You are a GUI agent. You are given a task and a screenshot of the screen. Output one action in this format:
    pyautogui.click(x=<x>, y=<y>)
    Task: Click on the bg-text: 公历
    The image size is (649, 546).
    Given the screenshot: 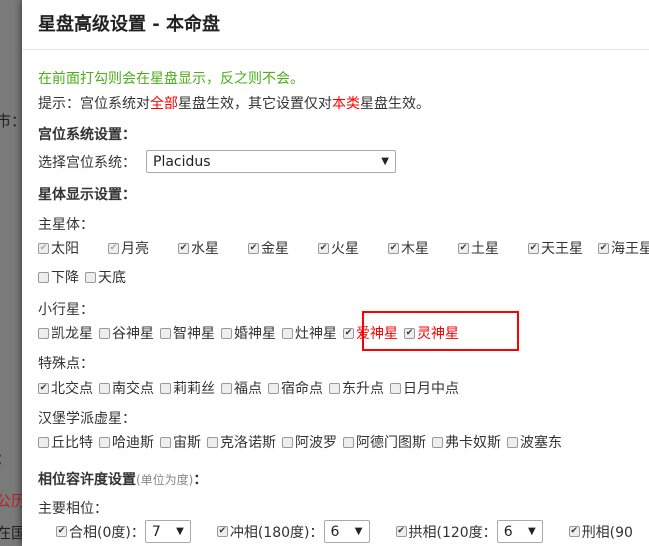 What is the action you would take?
    pyautogui.click(x=12, y=501)
    